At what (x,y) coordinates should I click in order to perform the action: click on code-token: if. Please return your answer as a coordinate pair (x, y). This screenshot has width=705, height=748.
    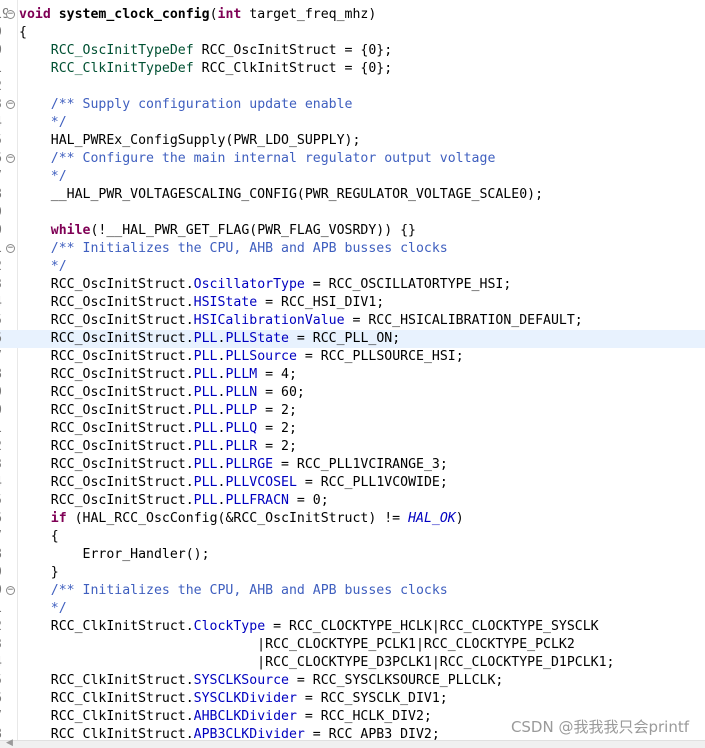
    Looking at the image, I should click on (58, 518).